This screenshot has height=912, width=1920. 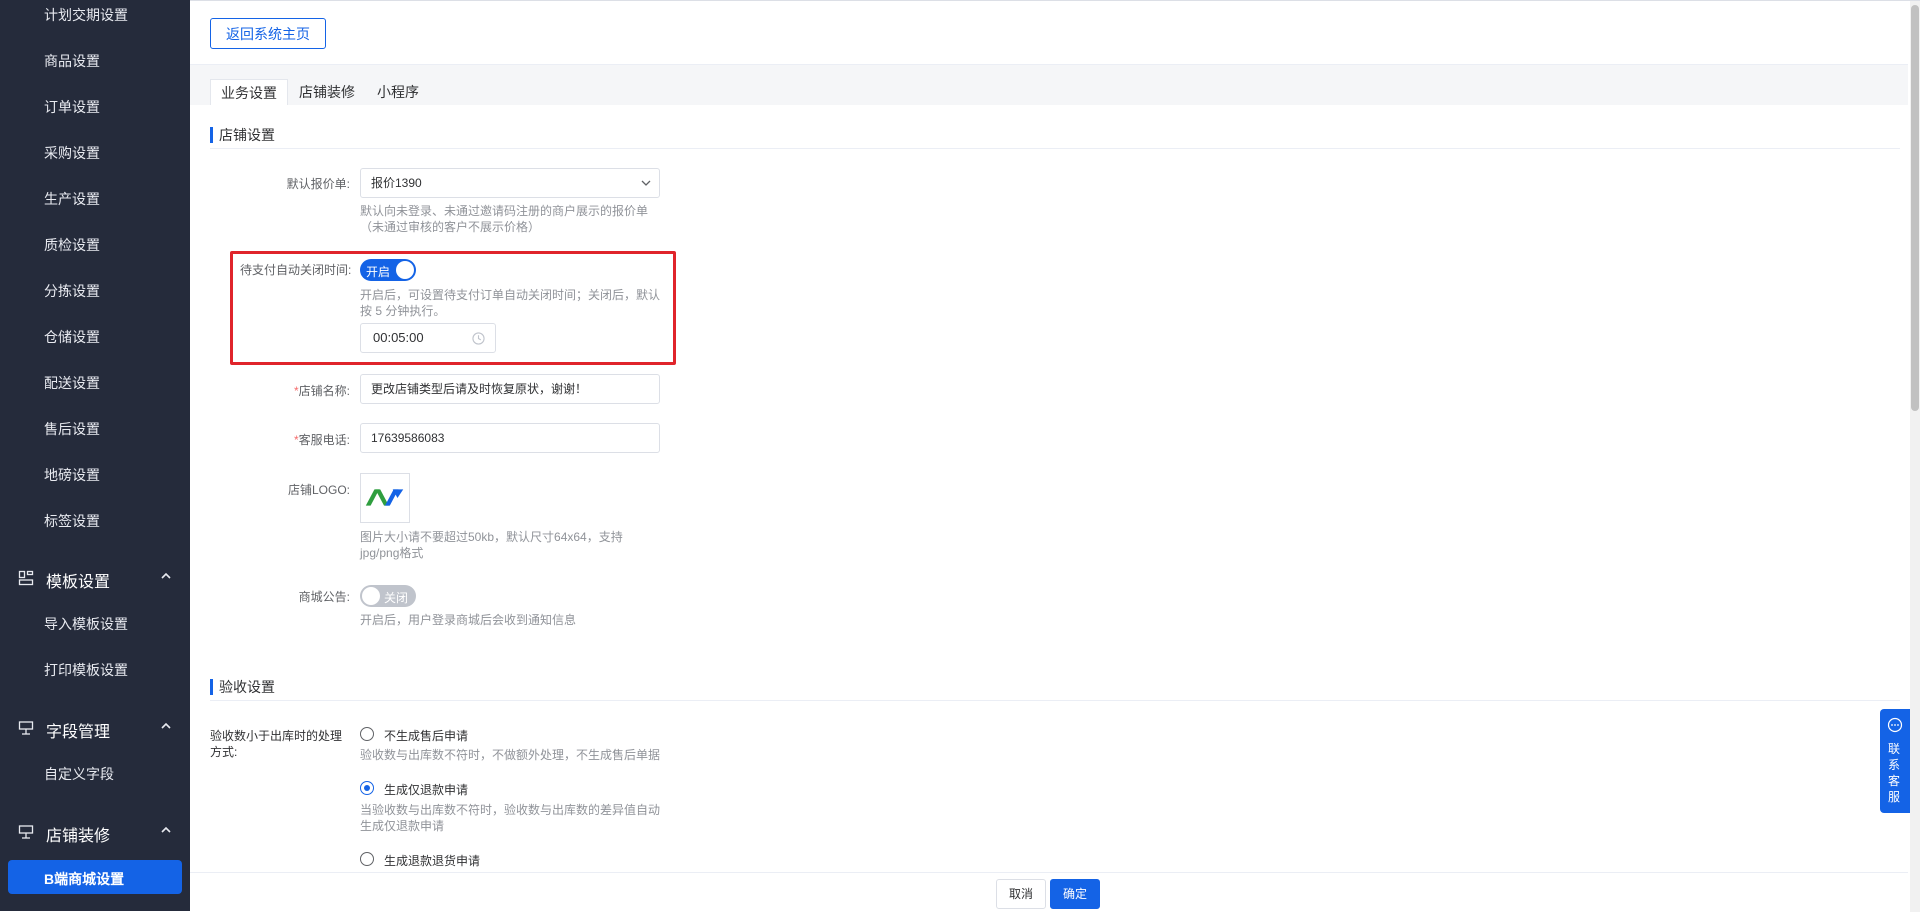 What do you see at coordinates (428, 338) in the screenshot?
I see `auto-close-time-input: 00:05:00` at bounding box center [428, 338].